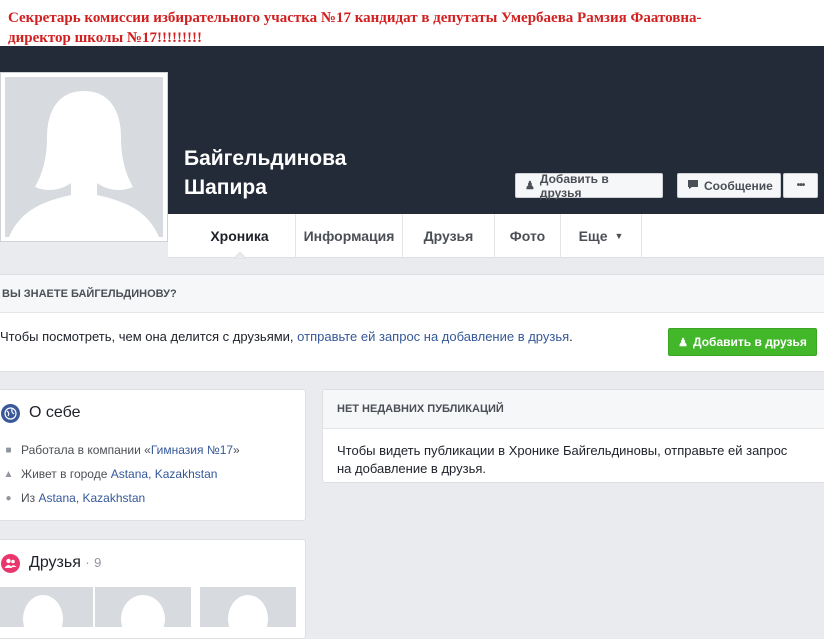  What do you see at coordinates (8, 474) in the screenshot?
I see `home-icon: ▲` at bounding box center [8, 474].